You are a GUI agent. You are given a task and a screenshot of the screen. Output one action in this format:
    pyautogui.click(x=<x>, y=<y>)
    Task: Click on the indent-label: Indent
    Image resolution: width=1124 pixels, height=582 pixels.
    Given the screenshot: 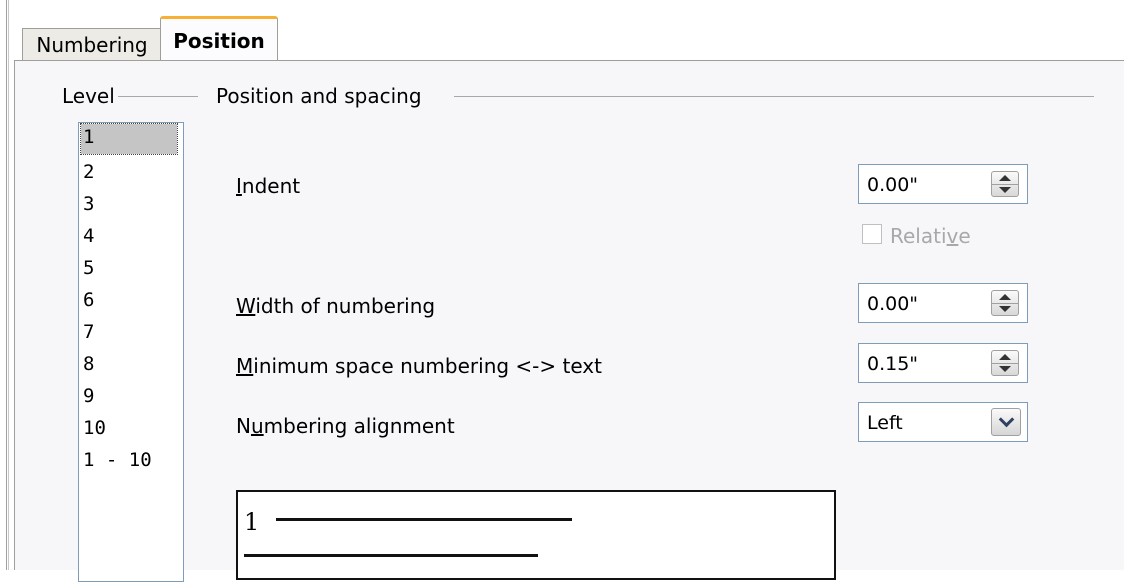 What is the action you would take?
    pyautogui.click(x=268, y=186)
    